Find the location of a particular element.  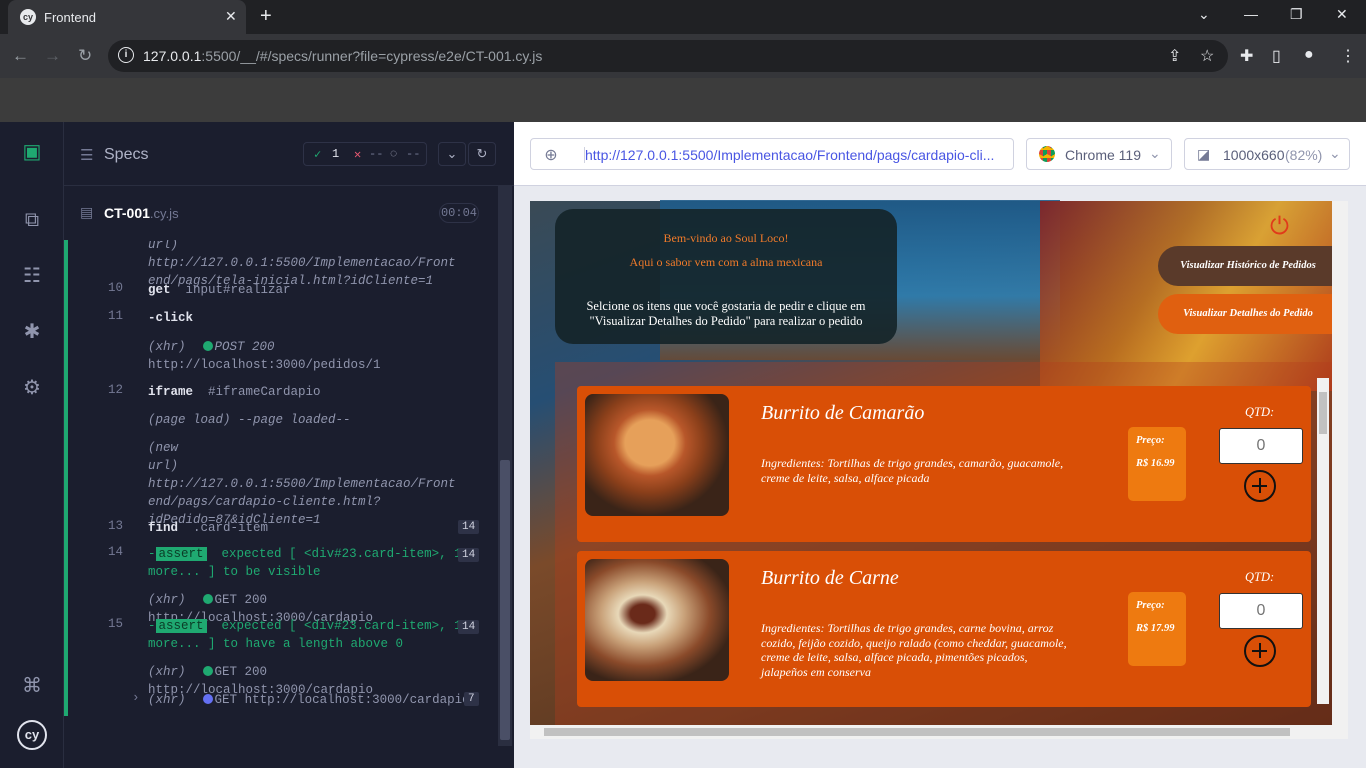

item-price-box: Preço: R$ 16.99 is located at coordinates (1157, 464).